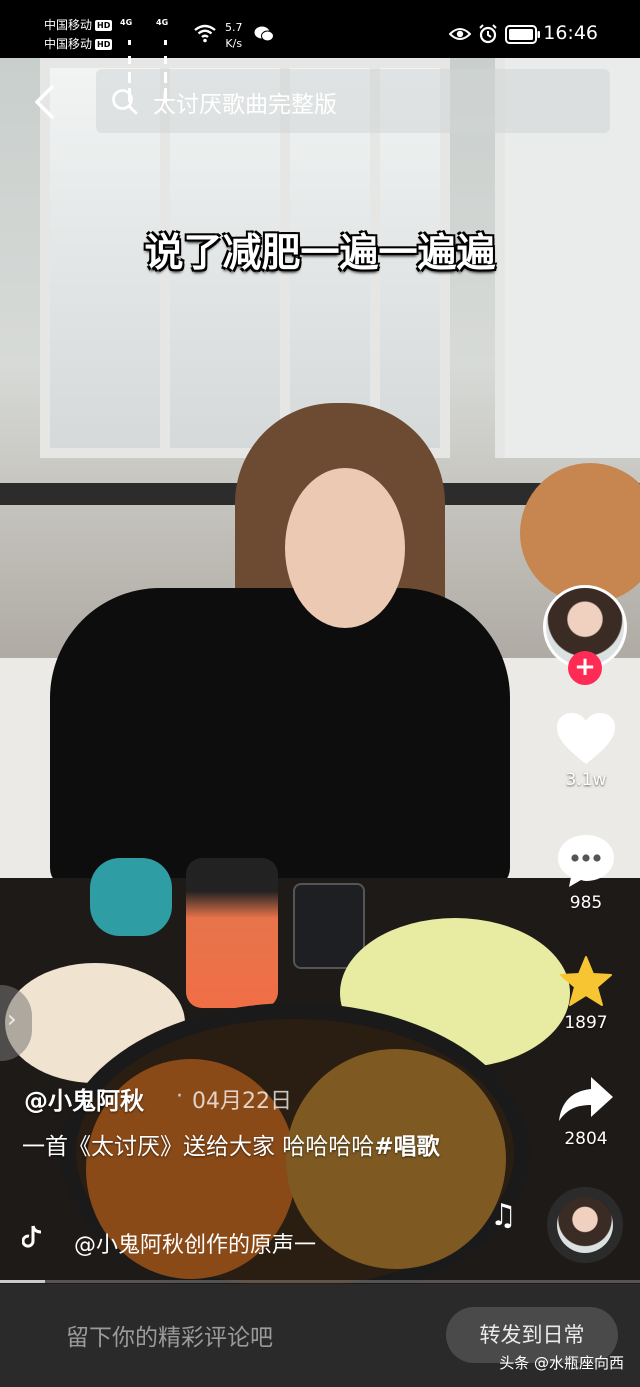 The height and width of the screenshot is (1387, 640). What do you see at coordinates (264, 34) in the screenshot?
I see `wechat-icon` at bounding box center [264, 34].